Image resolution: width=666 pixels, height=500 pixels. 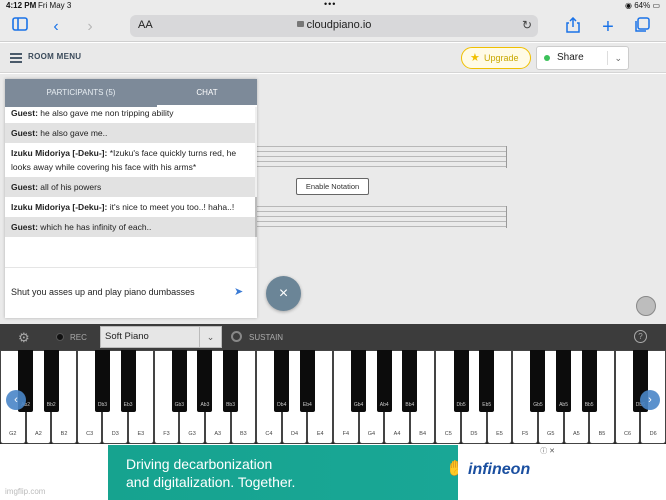 What do you see at coordinates (128, 381) in the screenshot?
I see `black-key-eb3: Eb3` at bounding box center [128, 381].